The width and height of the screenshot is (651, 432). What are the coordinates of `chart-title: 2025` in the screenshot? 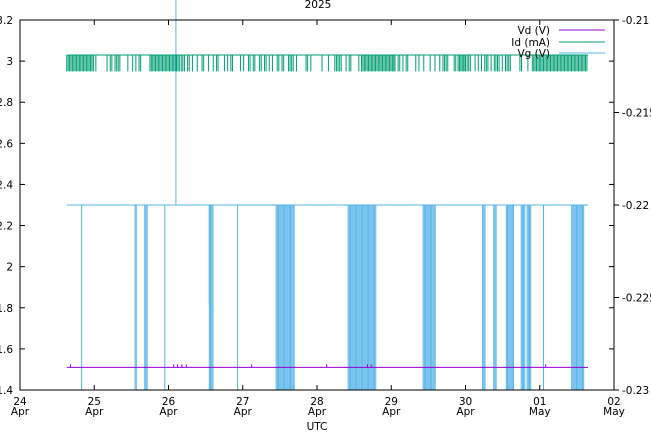 It's located at (318, 5).